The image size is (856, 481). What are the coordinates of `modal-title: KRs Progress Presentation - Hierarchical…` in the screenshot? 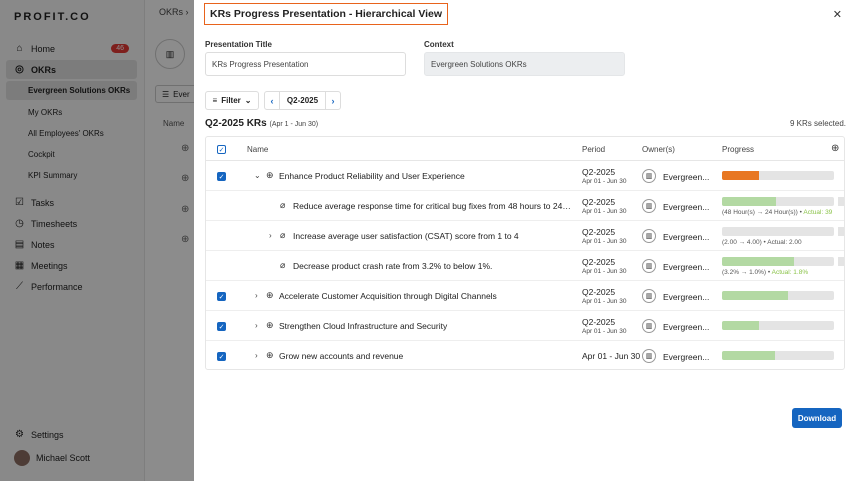 It's located at (326, 14).